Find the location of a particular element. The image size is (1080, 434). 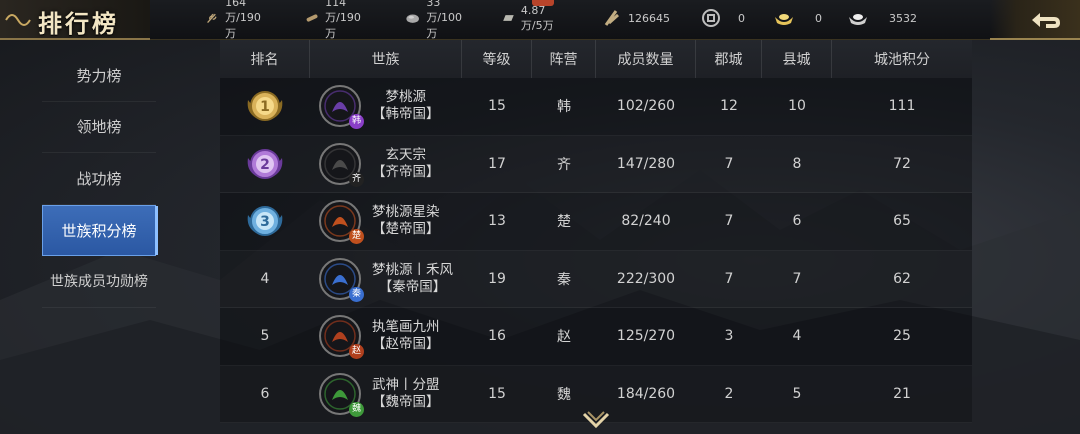

sidebar-item-label: 领地榜 is located at coordinates (99, 127).